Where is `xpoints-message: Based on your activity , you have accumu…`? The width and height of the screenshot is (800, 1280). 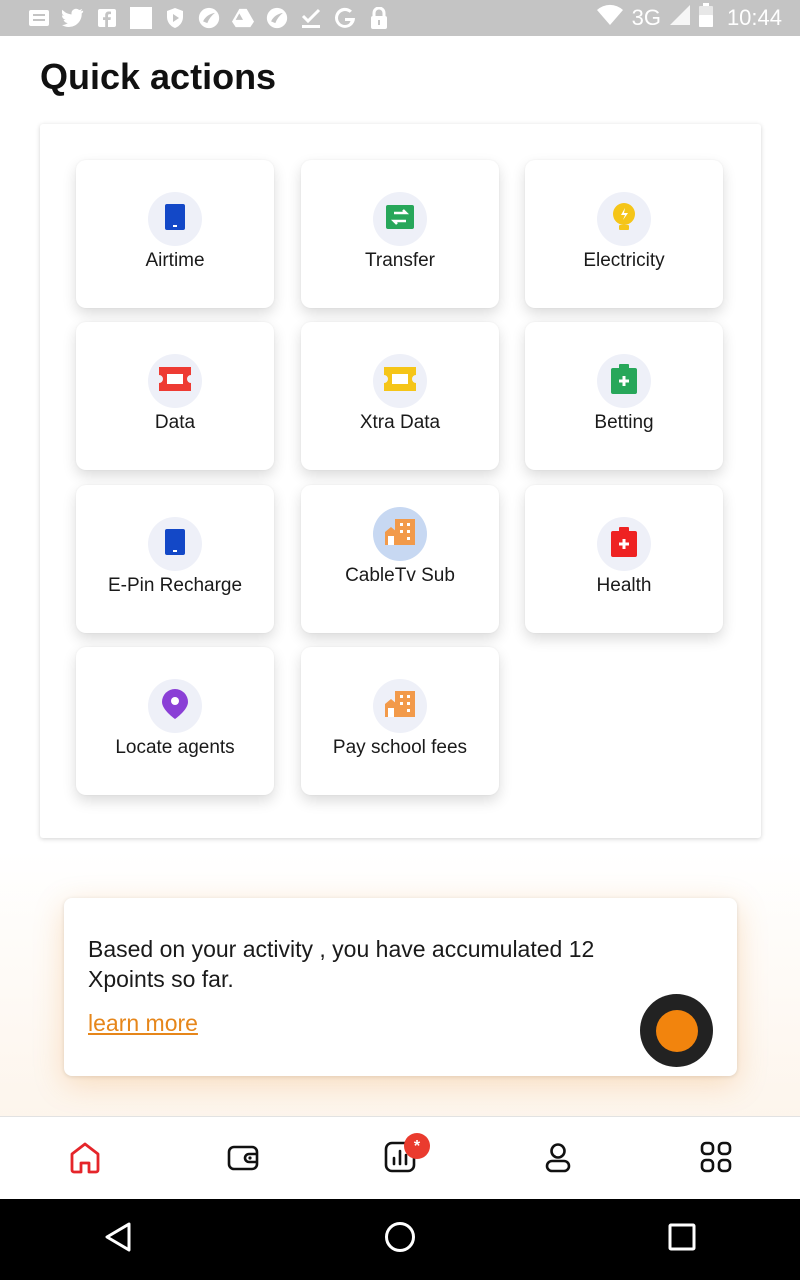 xpoints-message: Based on your activity , you have accumu… is located at coordinates (341, 964).